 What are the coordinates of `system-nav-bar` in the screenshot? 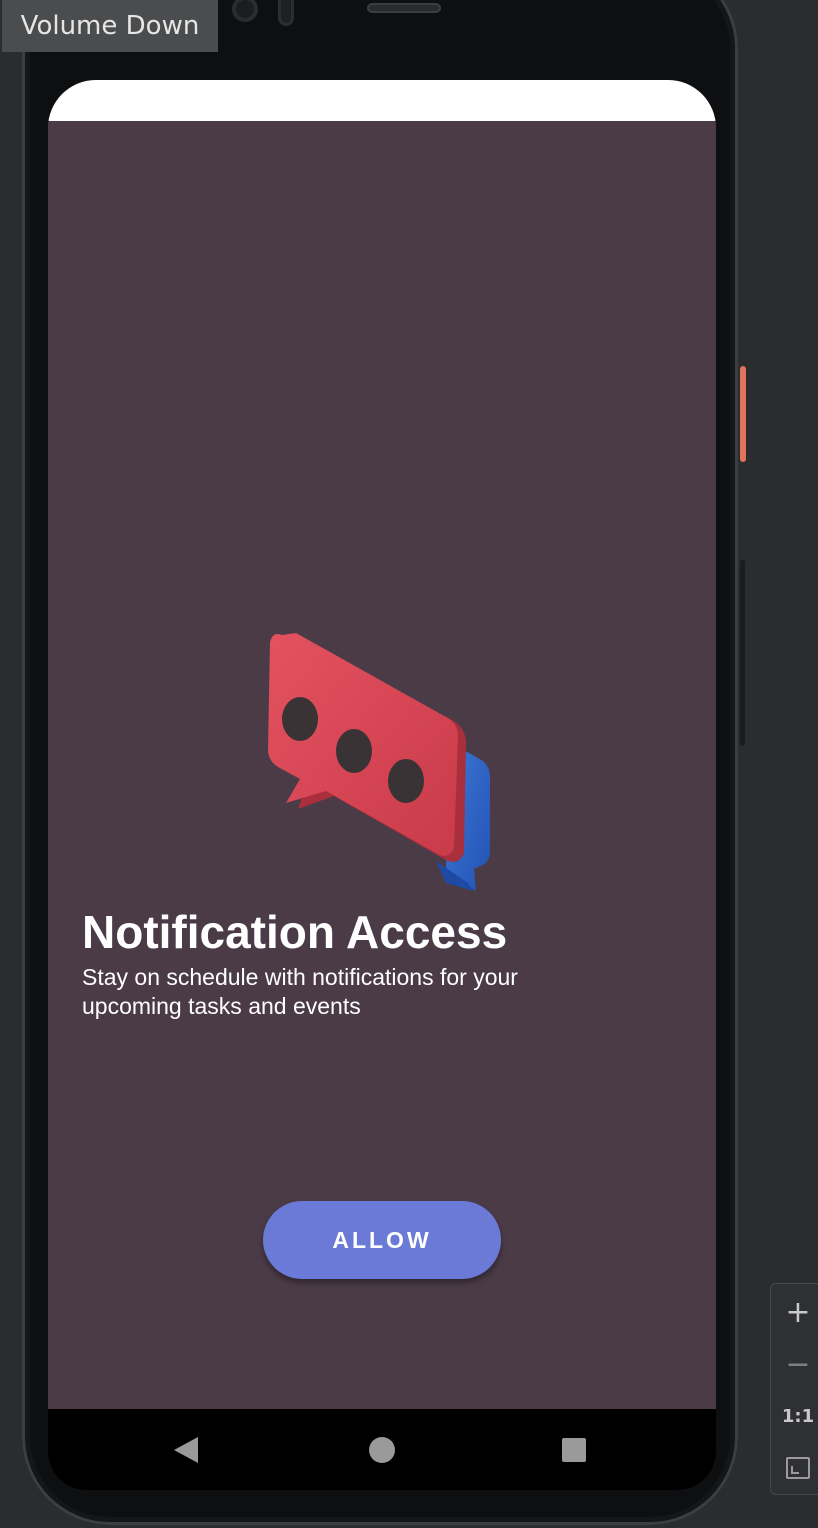 It's located at (382, 1449).